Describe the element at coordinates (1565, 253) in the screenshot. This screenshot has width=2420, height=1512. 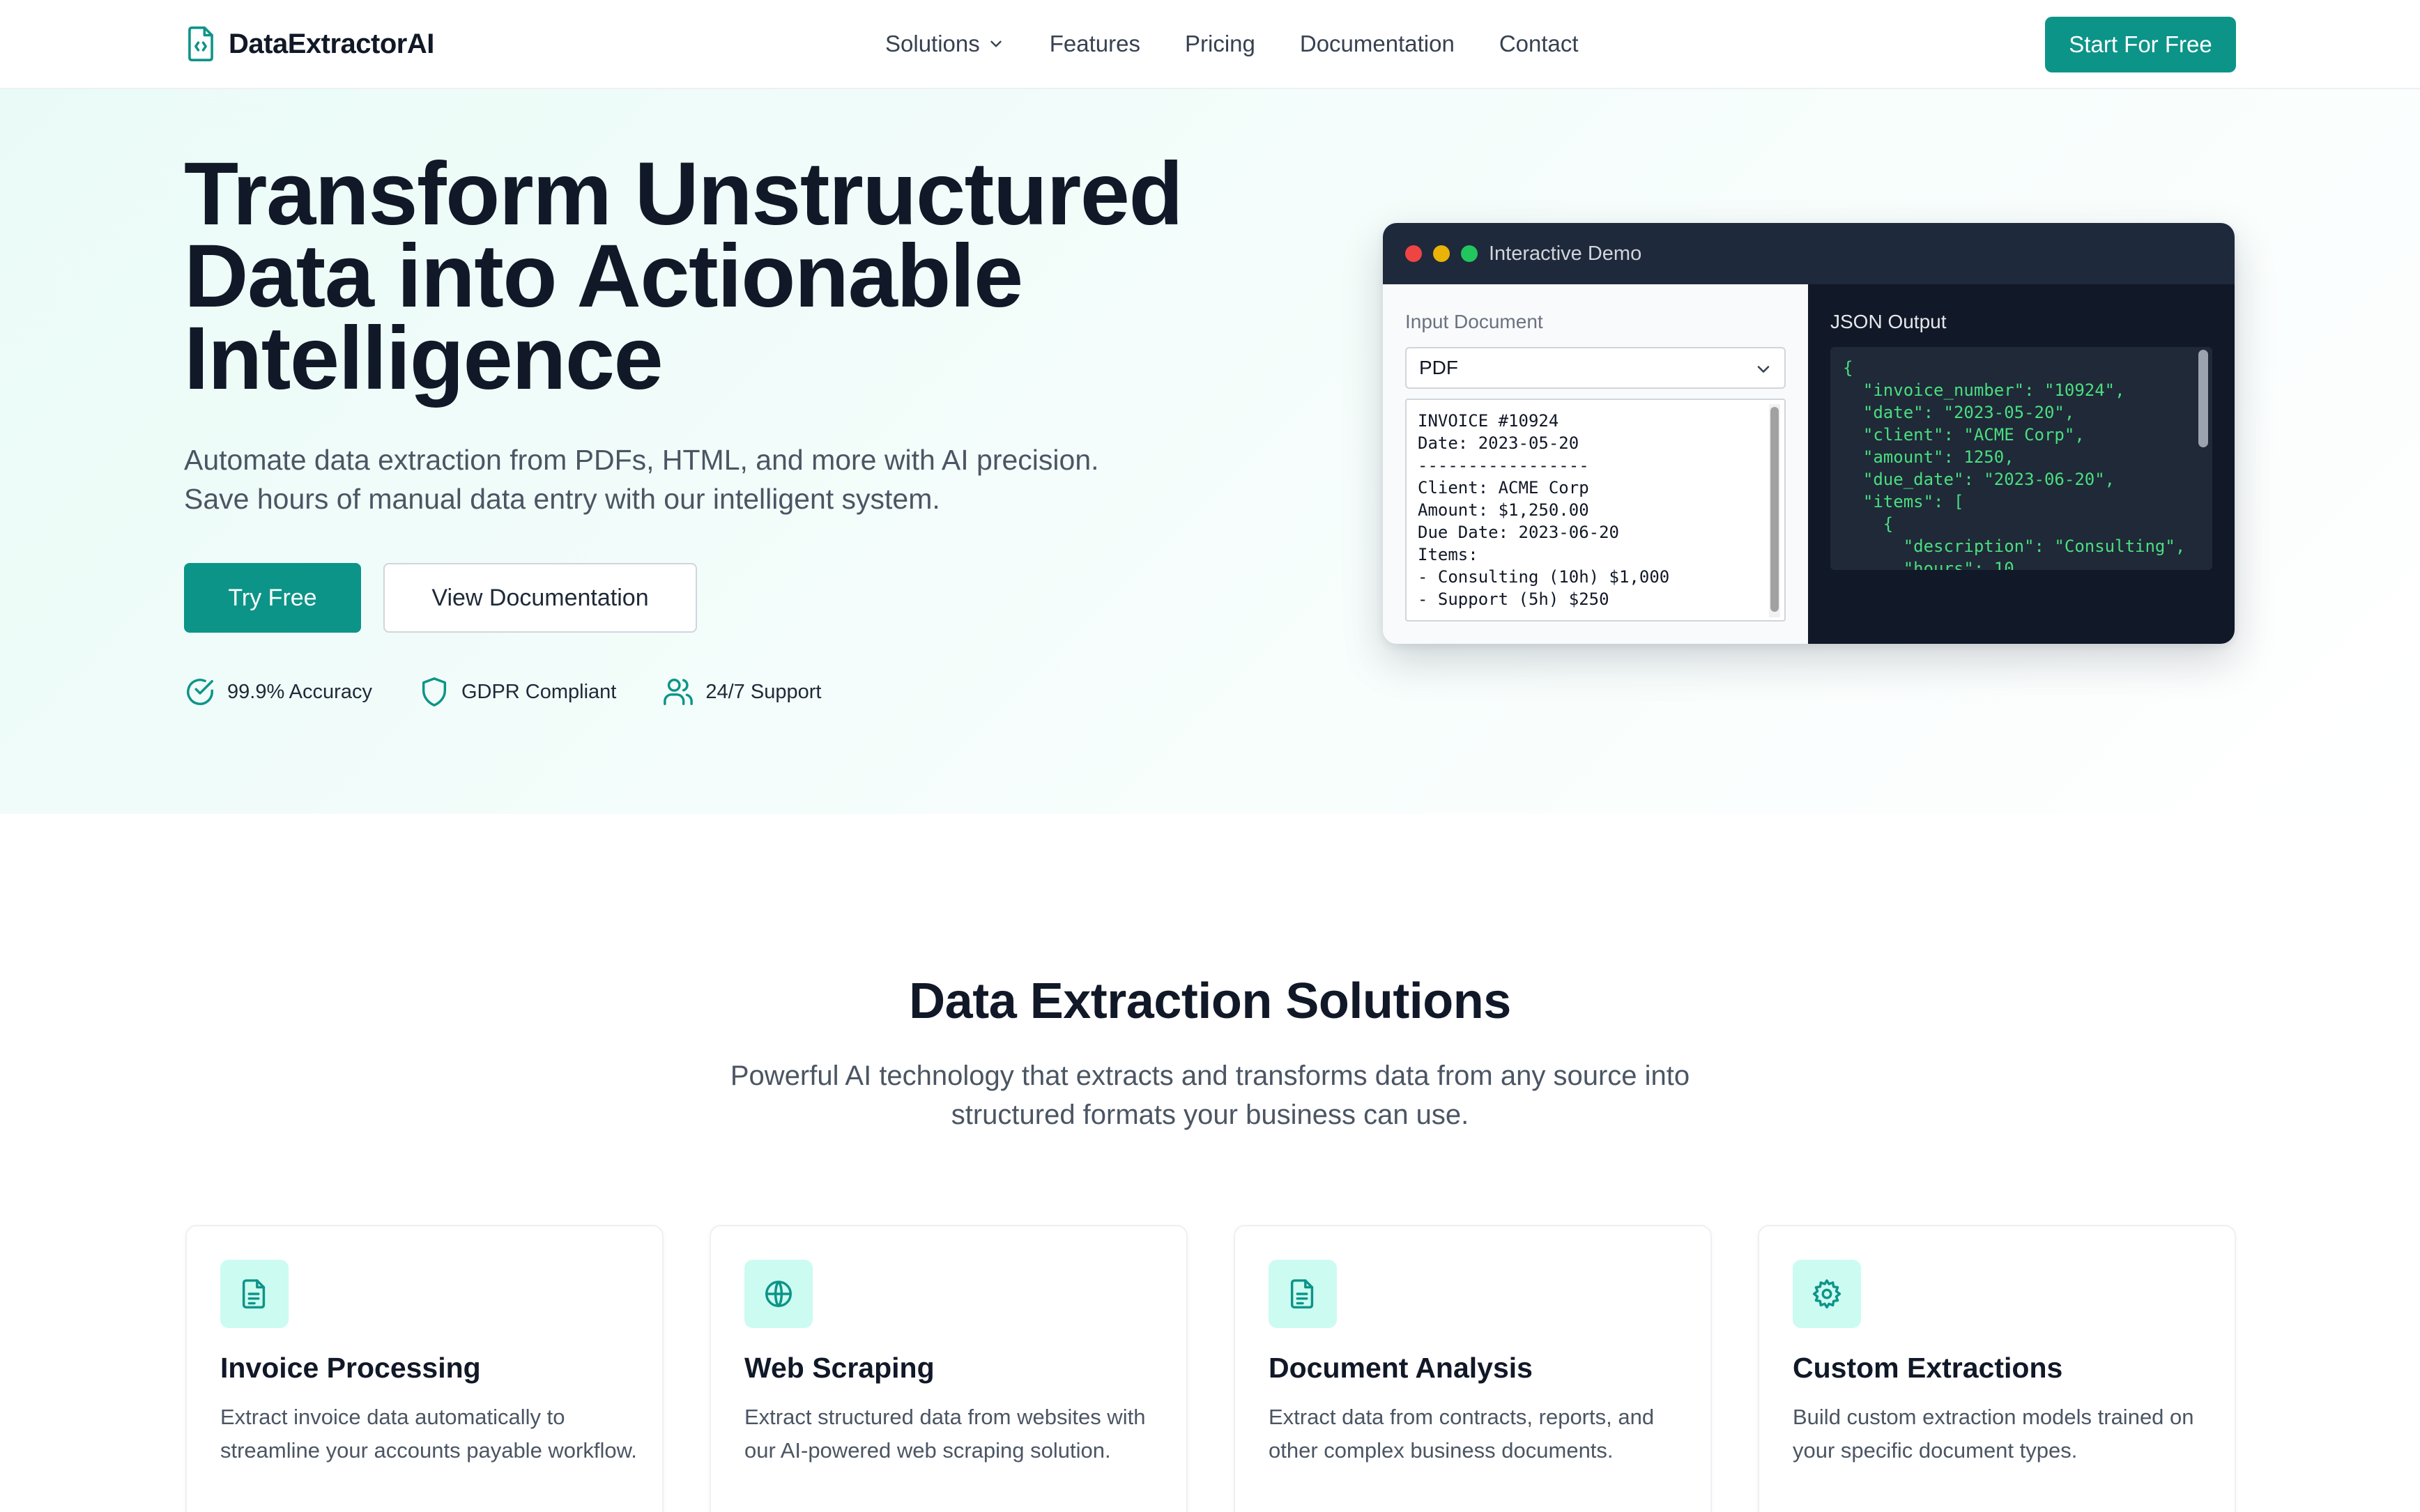
I see `demo-title: Interactive Demo` at that location.